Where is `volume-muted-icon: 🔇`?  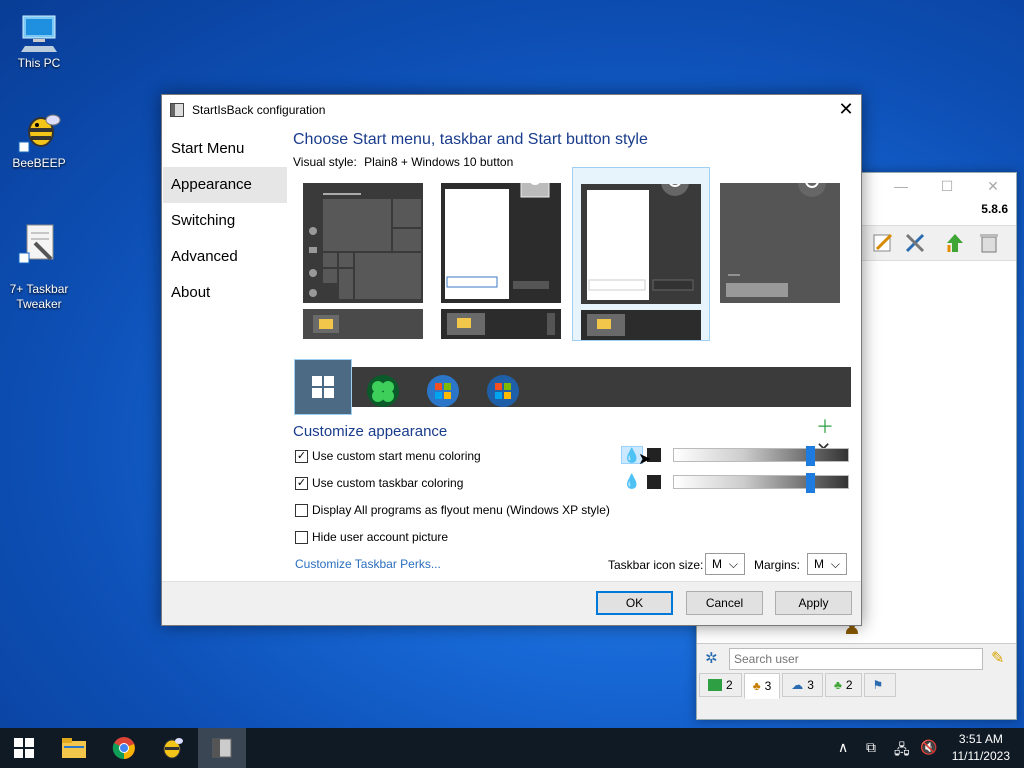
volume-muted-icon: 🔇 is located at coordinates (928, 747).